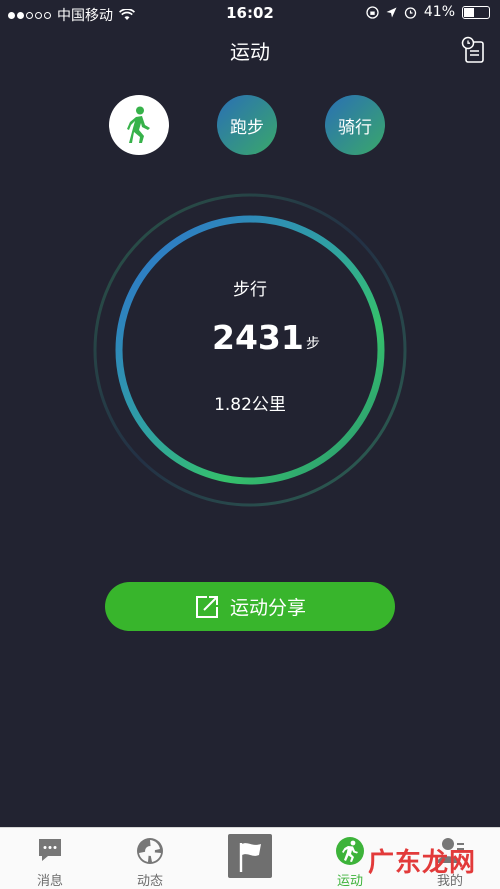 The width and height of the screenshot is (500, 889). What do you see at coordinates (247, 125) in the screenshot?
I see `mode-run-button: 跑步` at bounding box center [247, 125].